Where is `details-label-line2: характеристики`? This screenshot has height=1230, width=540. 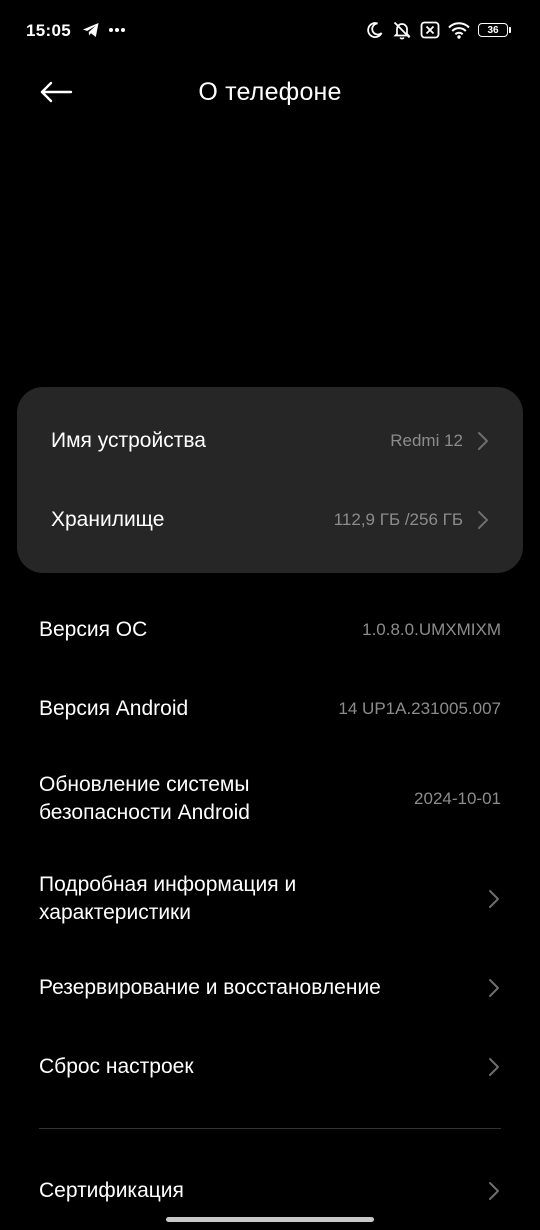 details-label-line2: характеристики is located at coordinates (115, 912).